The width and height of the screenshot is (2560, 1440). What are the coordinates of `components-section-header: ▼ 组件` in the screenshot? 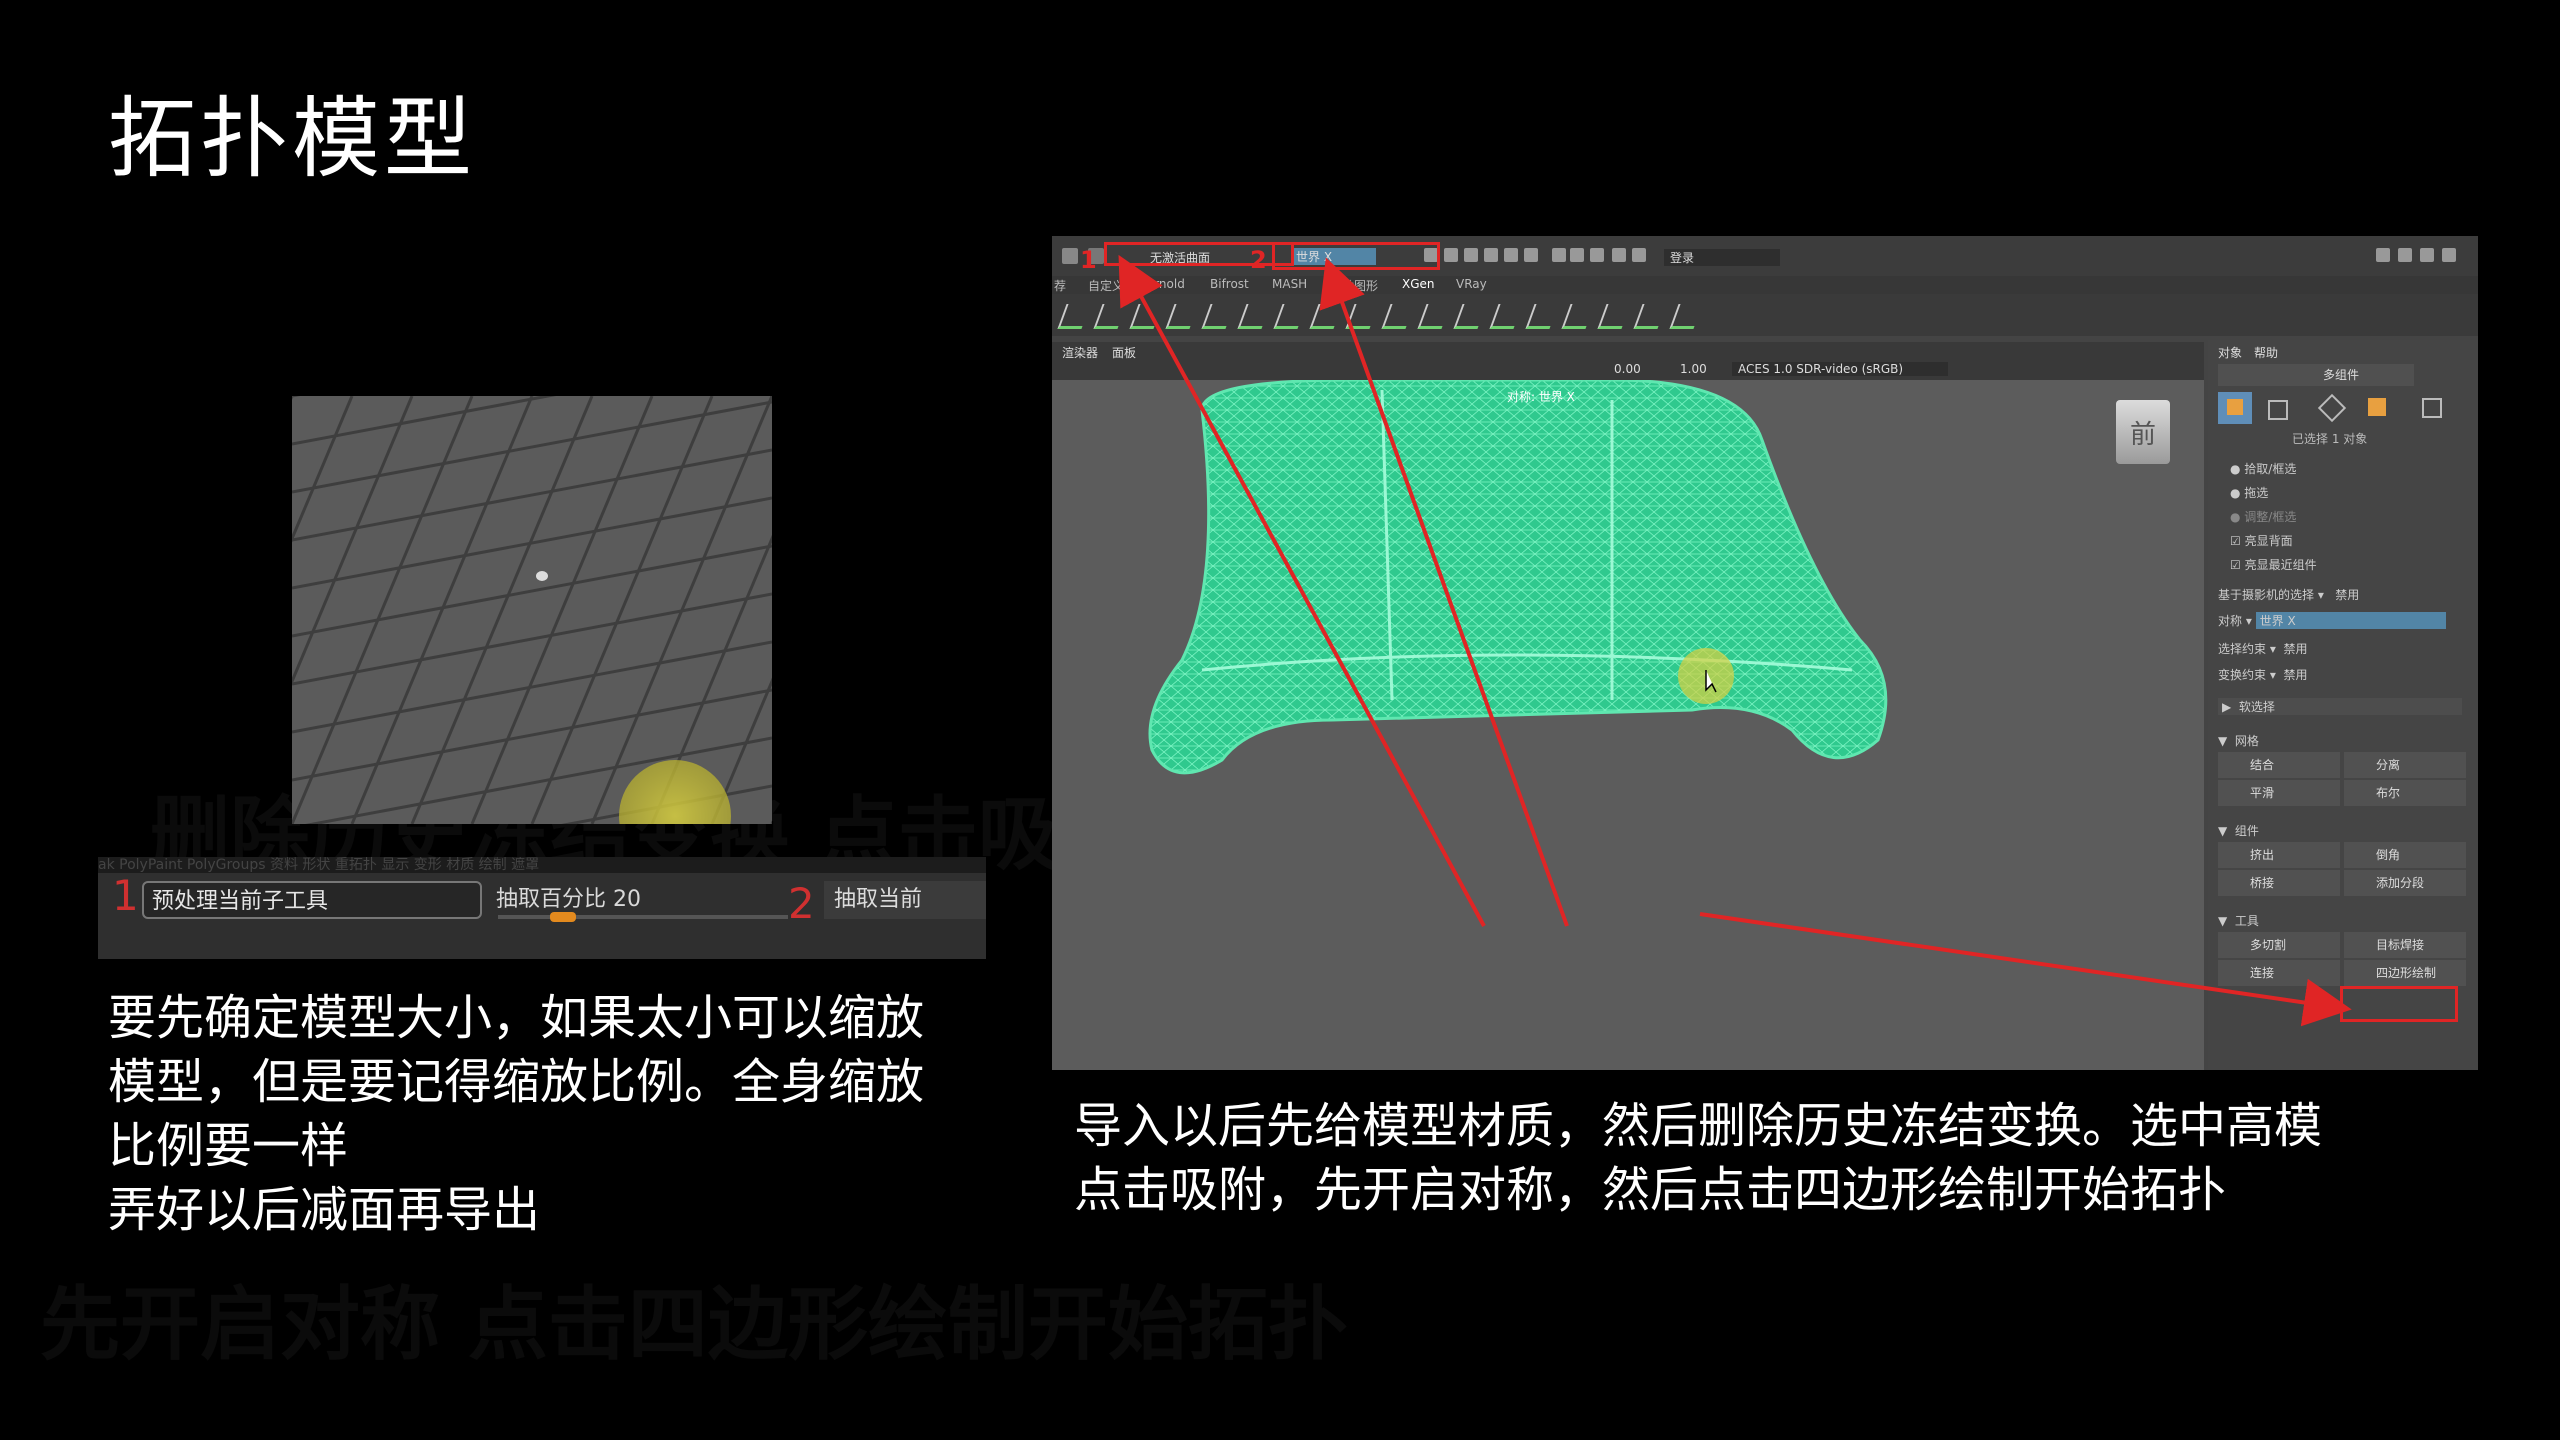 It's located at (2238, 830).